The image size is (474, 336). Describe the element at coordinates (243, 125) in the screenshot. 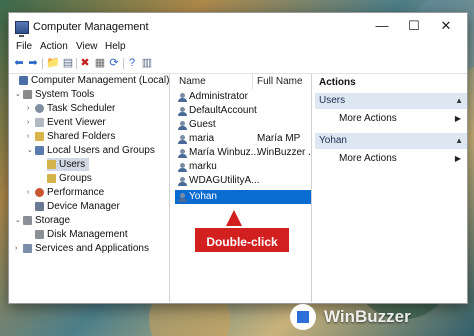

I see `list-item: Guest` at that location.